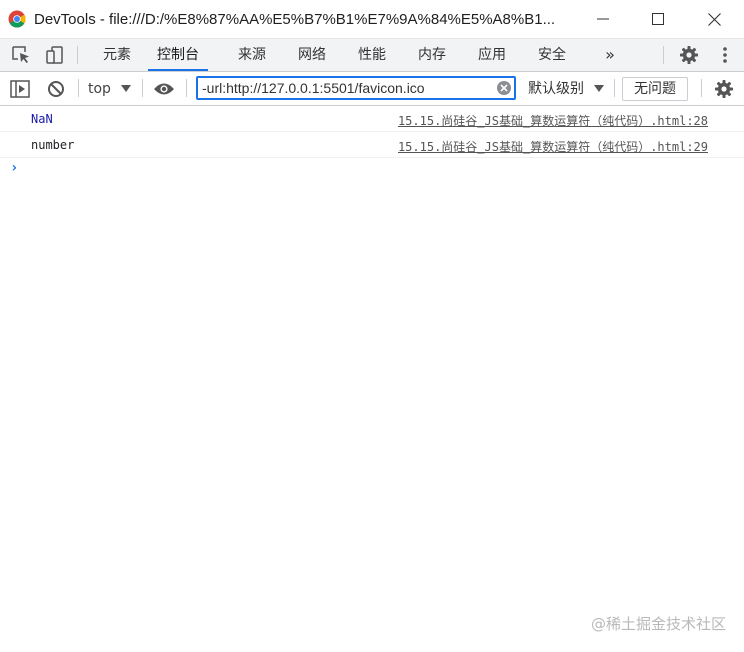  I want to click on console-settings-button, so click(724, 89).